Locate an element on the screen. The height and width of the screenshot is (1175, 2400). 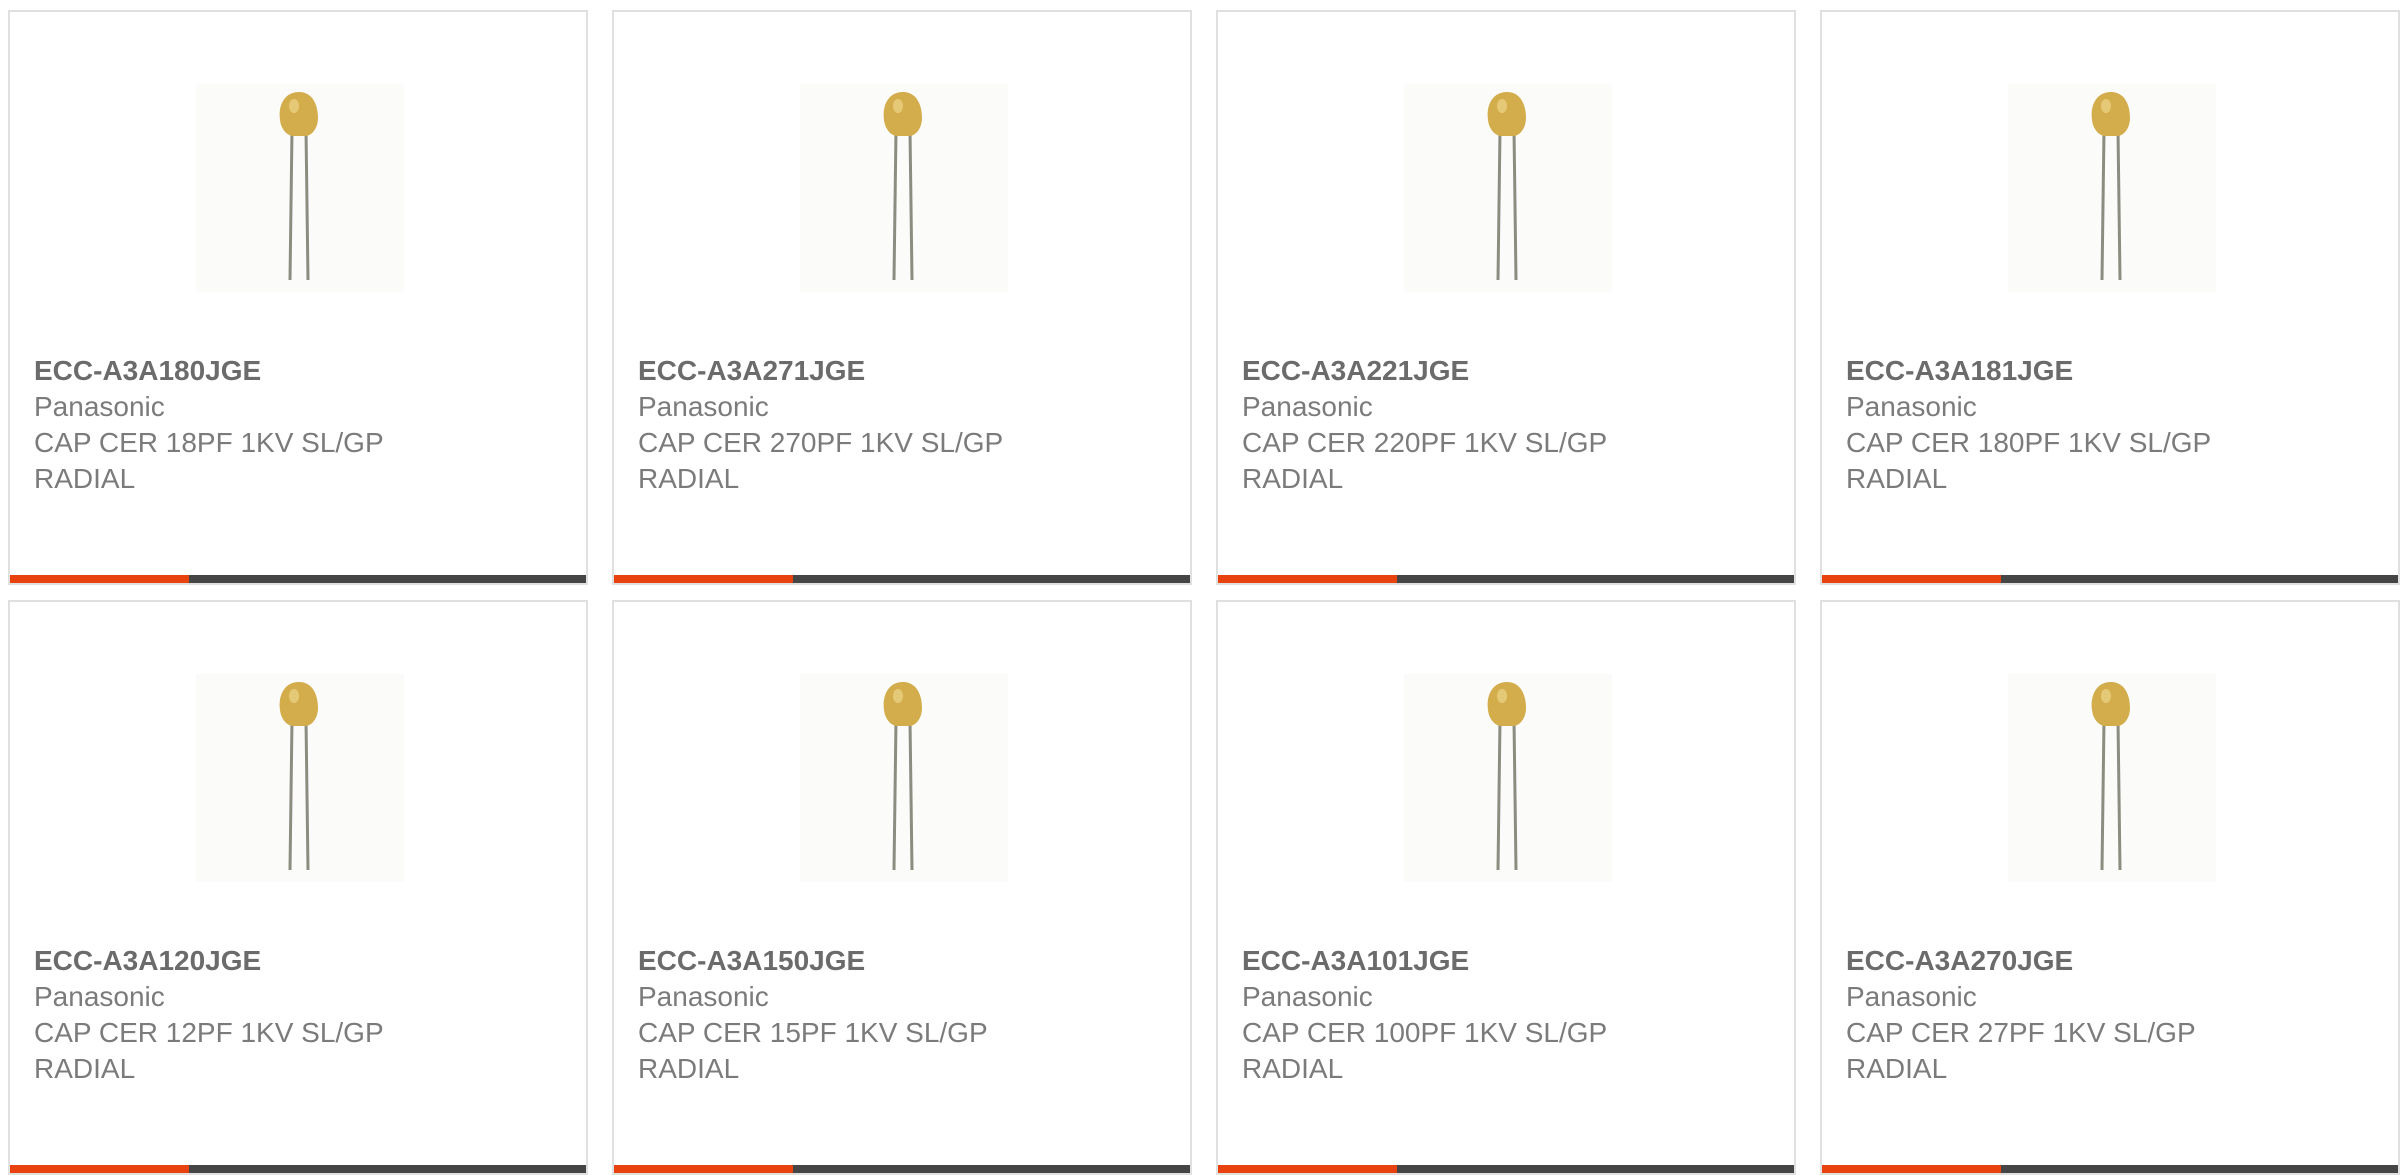
part-number: ECC-A3A120JGE is located at coordinates (294, 961).